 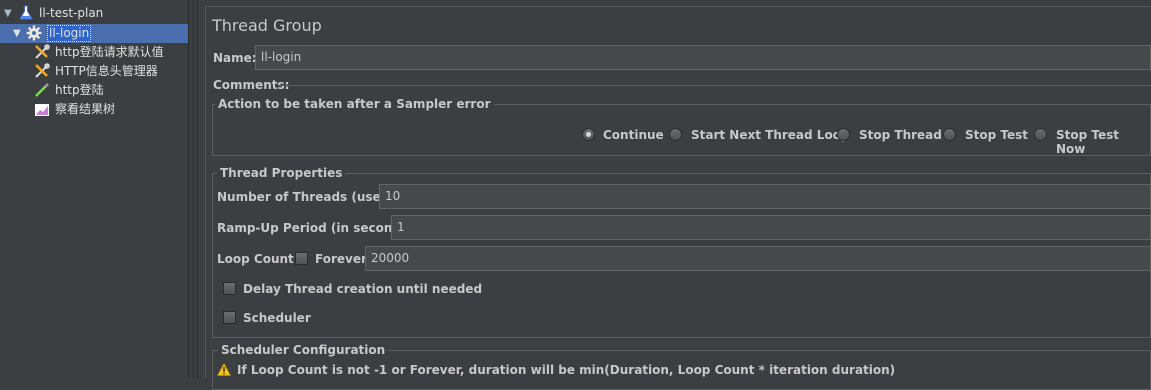 I want to click on delay-thread-checkbox, so click(x=229, y=288).